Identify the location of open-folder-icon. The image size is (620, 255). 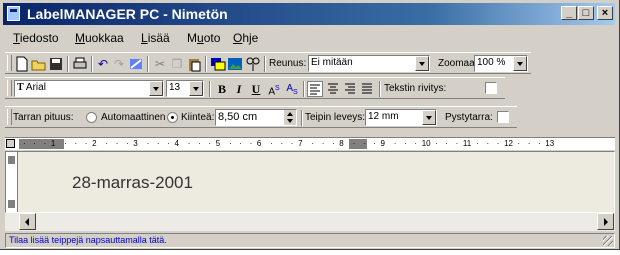
(39, 64).